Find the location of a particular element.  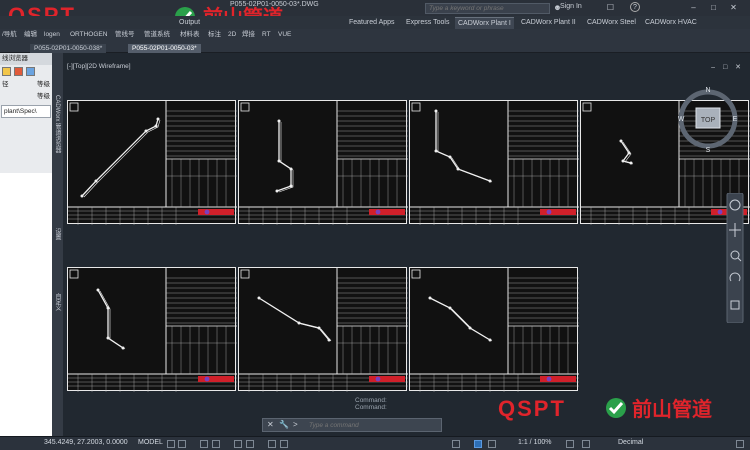

folder-icon is located at coordinates (6, 71).